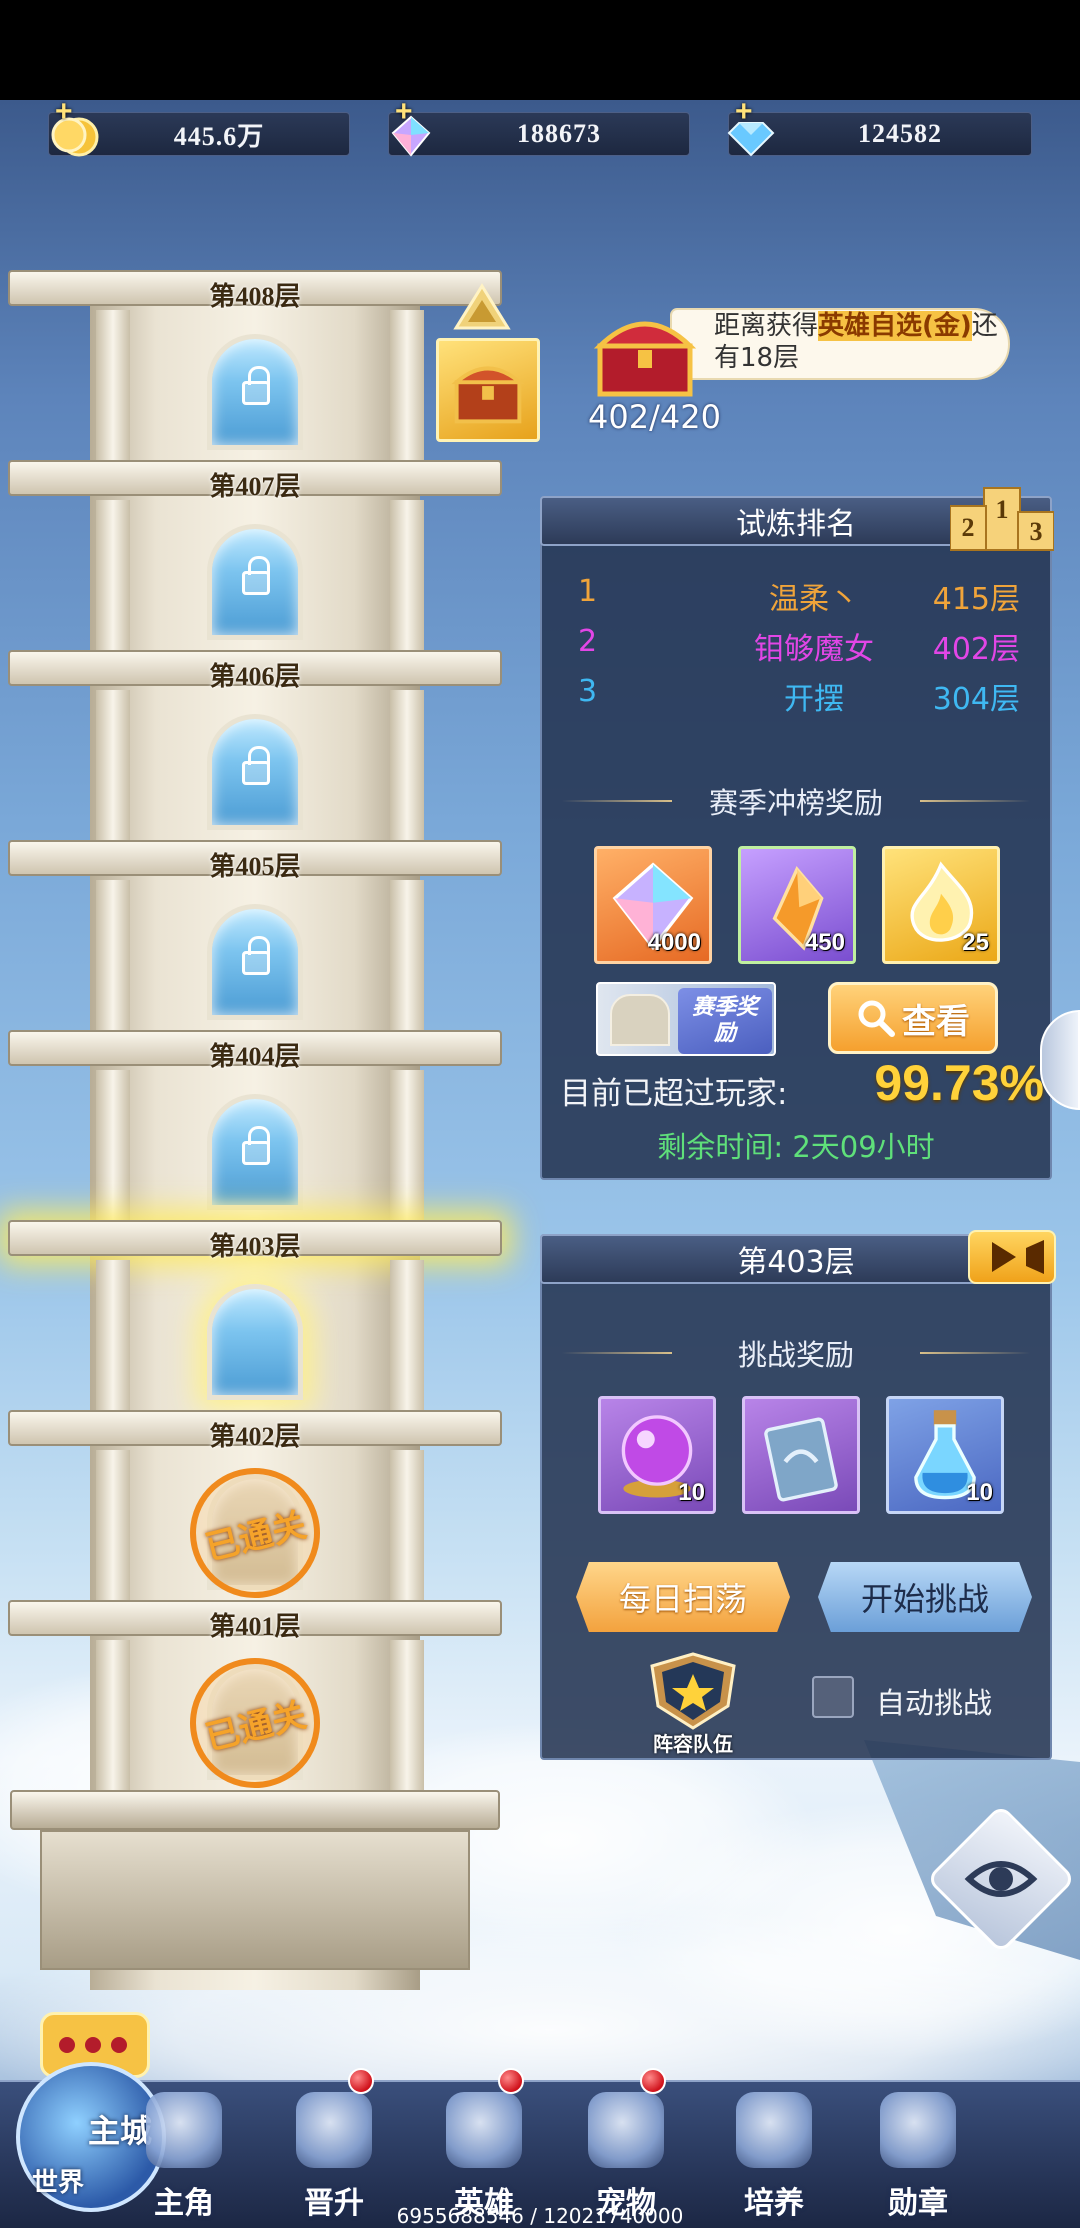  I want to click on tower-floor-第408层: 第408层, so click(255, 371).